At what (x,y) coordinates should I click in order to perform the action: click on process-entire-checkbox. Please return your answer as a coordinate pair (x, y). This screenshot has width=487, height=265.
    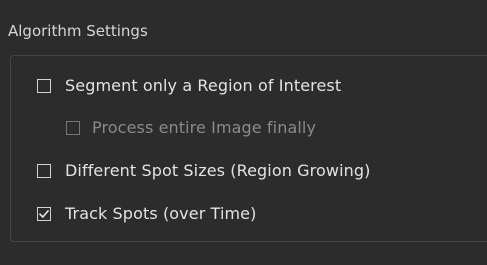
    Looking at the image, I should click on (73, 127).